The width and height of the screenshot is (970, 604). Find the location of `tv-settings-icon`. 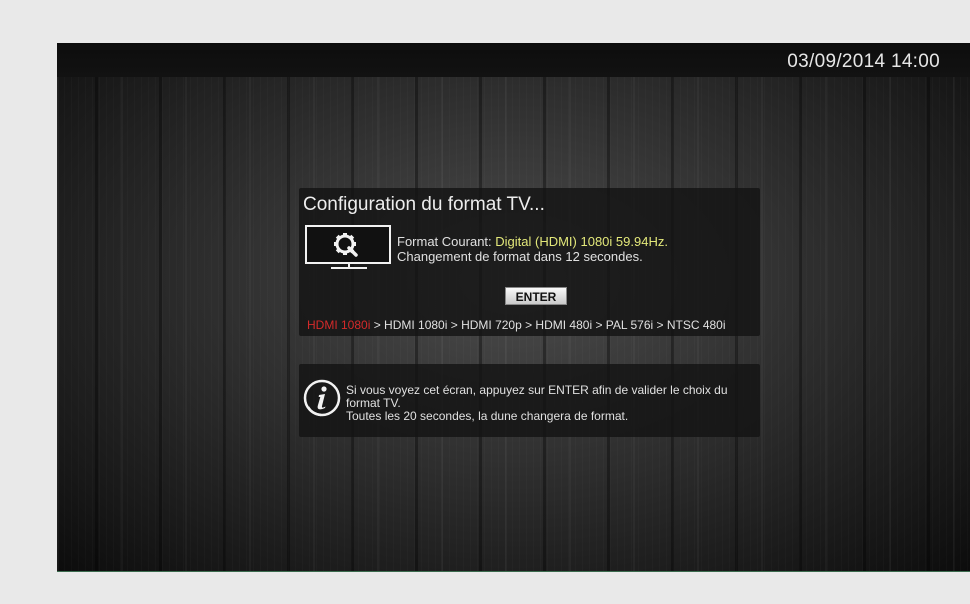

tv-settings-icon is located at coordinates (349, 248).